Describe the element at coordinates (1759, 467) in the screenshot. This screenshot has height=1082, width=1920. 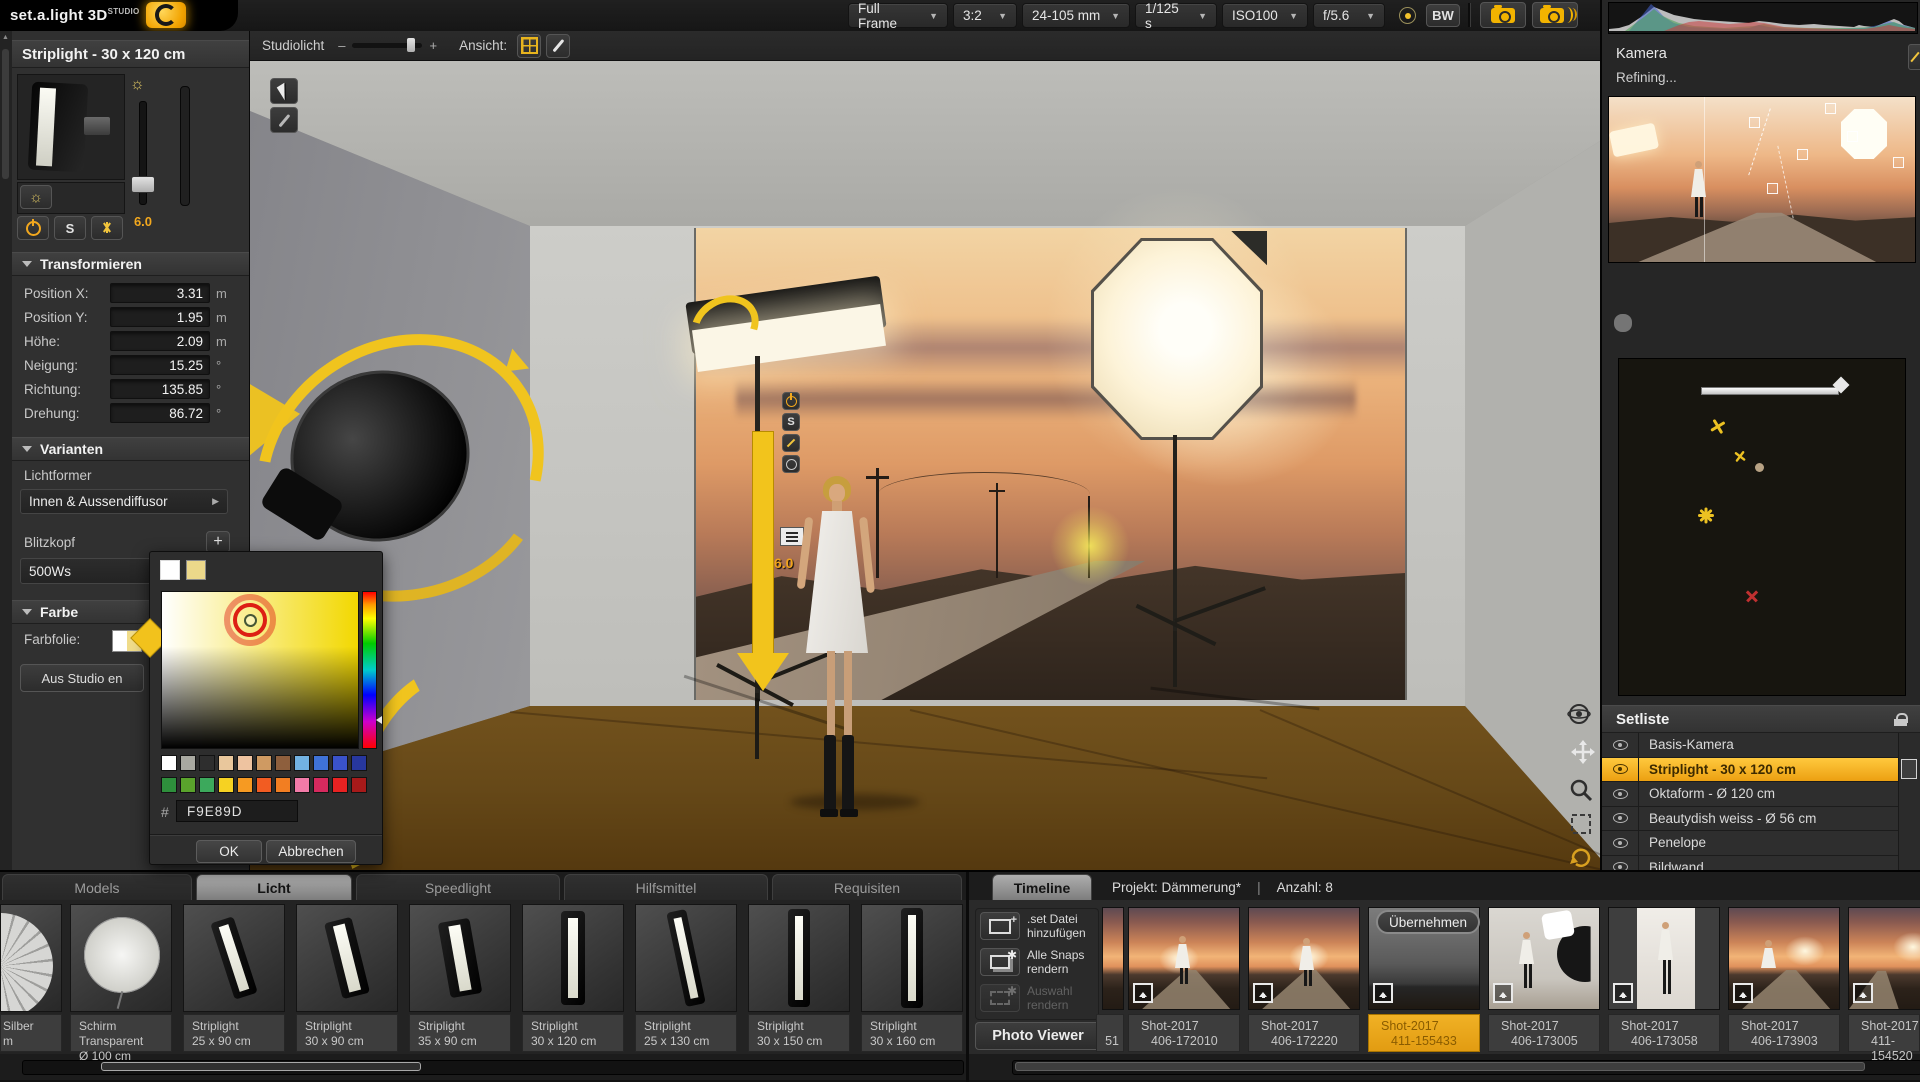
I see `plan-model-dot` at that location.